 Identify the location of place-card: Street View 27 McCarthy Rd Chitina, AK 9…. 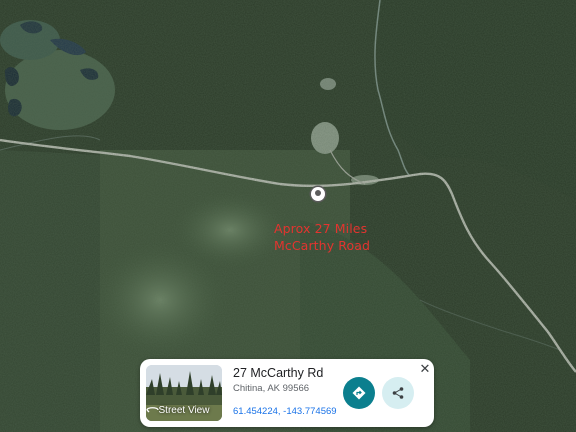
(287, 393).